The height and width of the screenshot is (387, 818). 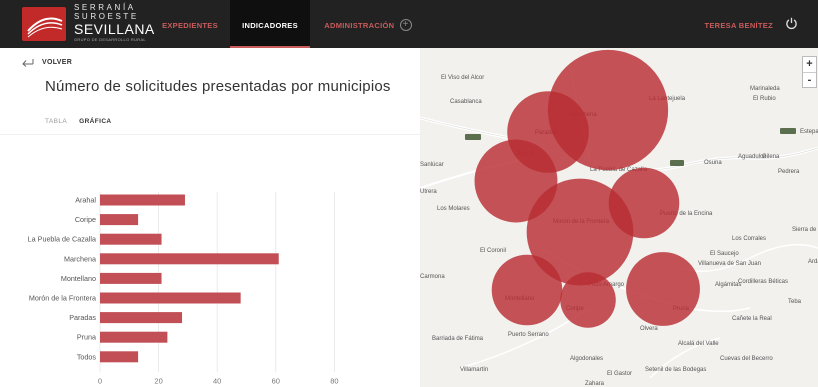 What do you see at coordinates (619, 374) in the screenshot?
I see `map-place-label: El Gastor` at bounding box center [619, 374].